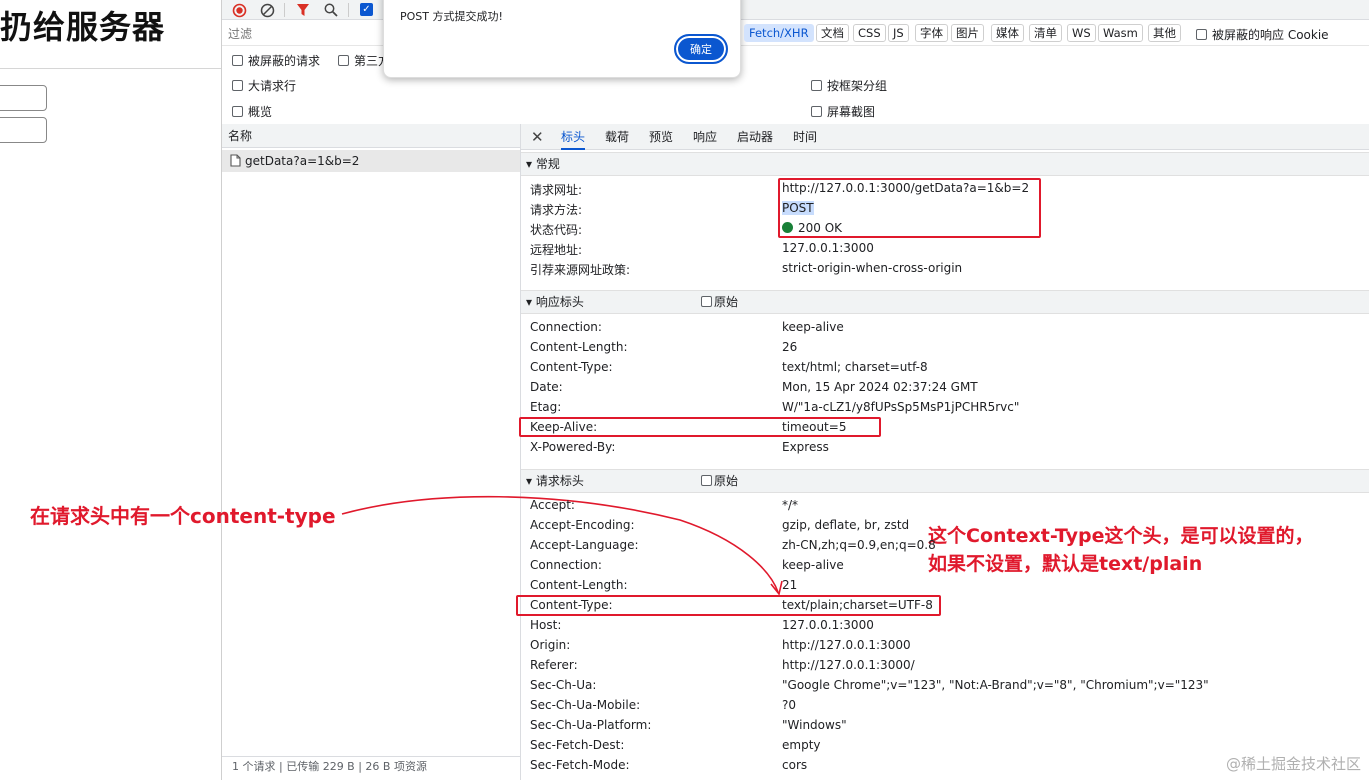  I want to click on general-value: strict-origin-when-cross-origin, so click(872, 268).